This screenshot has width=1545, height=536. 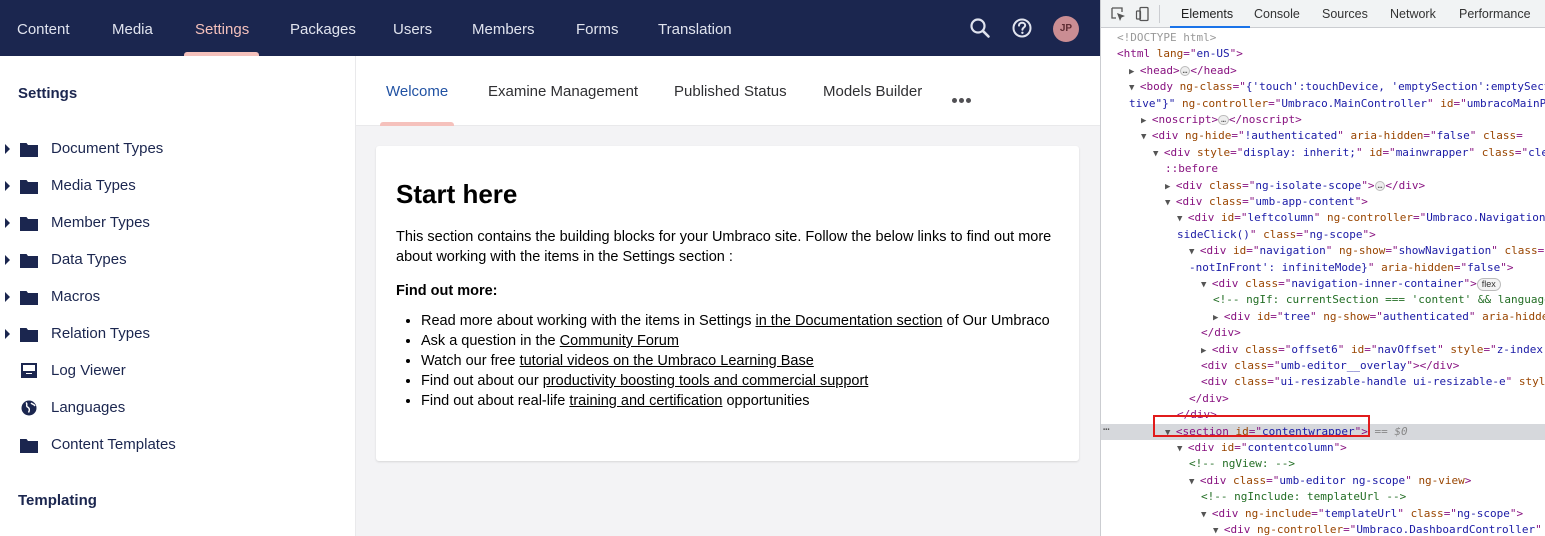 I want to click on tree-item-member-types: Member Types, so click(x=177, y=223).